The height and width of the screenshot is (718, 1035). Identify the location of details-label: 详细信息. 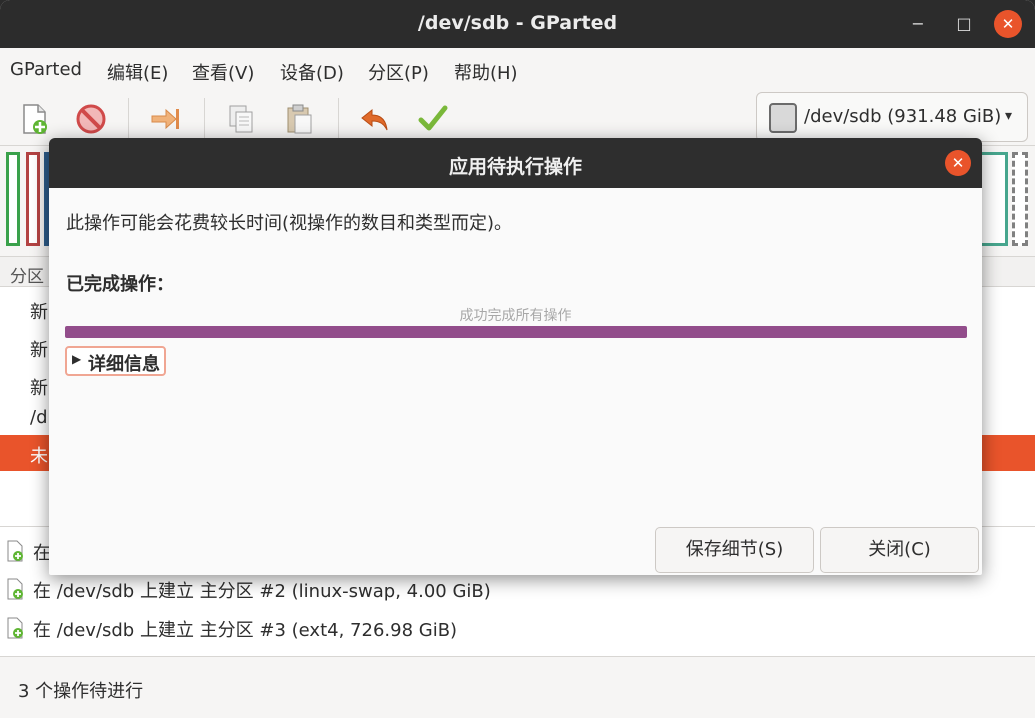
(124, 364).